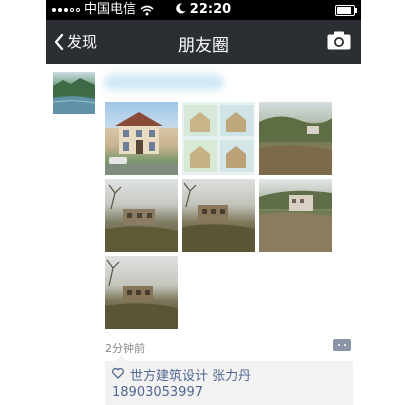 The width and height of the screenshot is (405, 405). I want to click on photo-floor-plans, so click(218, 138).